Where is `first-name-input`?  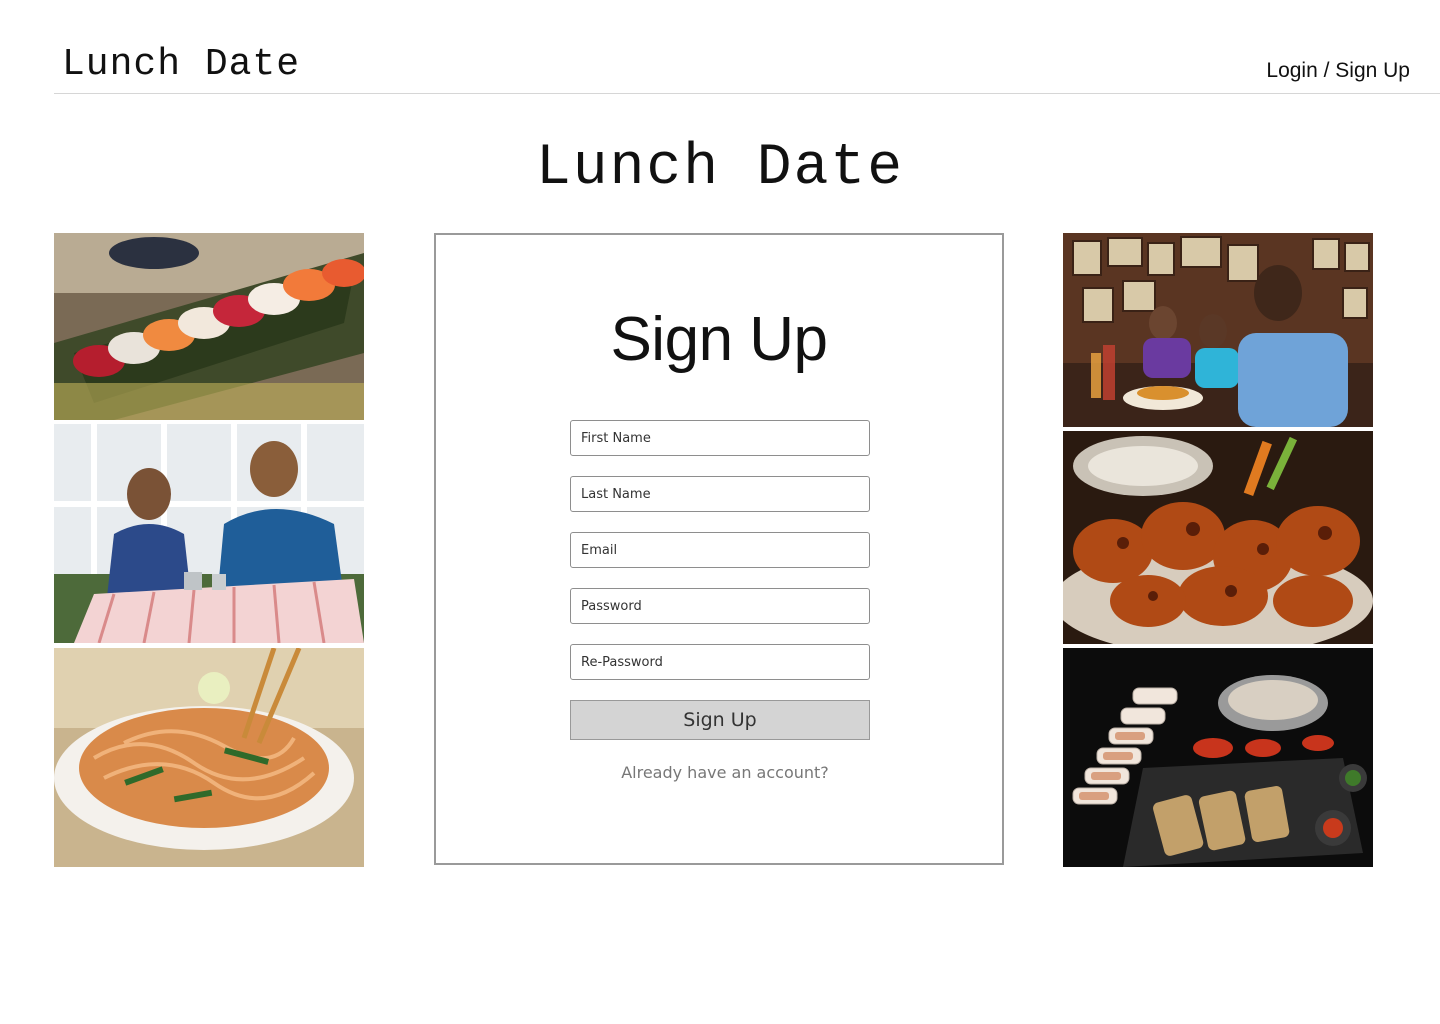
first-name-input is located at coordinates (720, 438).